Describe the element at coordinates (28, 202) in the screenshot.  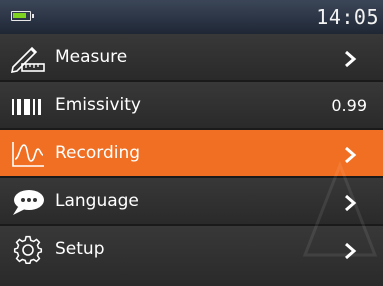
I see `chat-bubble-icon` at that location.